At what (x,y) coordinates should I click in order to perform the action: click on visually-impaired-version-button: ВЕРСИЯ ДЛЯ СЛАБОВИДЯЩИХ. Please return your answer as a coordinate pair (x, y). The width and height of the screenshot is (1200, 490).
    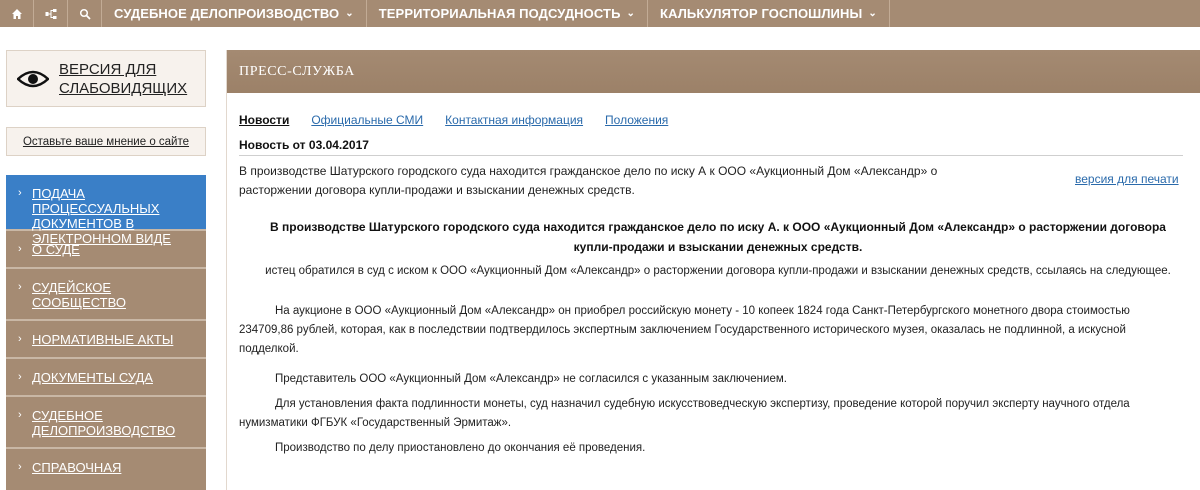
    Looking at the image, I should click on (106, 78).